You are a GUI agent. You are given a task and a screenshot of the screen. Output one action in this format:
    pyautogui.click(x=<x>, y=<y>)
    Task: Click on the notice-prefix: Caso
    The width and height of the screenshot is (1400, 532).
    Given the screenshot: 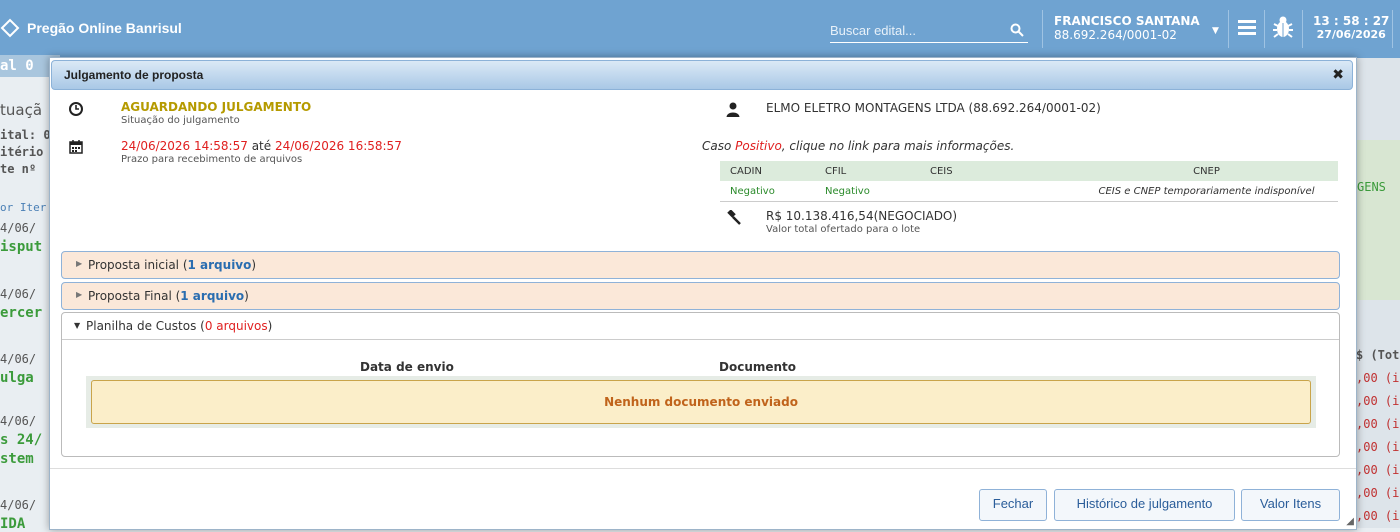 What is the action you would take?
    pyautogui.click(x=719, y=146)
    